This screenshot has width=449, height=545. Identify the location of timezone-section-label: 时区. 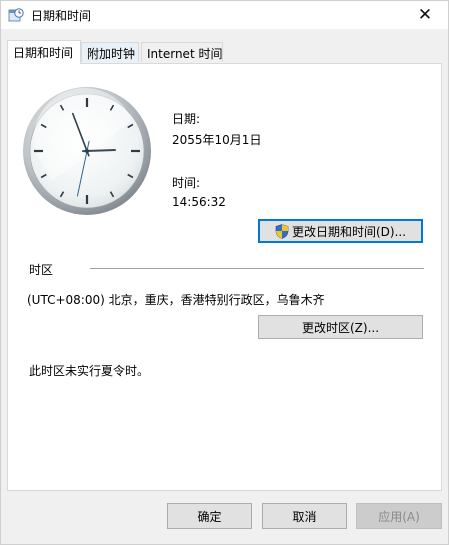
(41, 270).